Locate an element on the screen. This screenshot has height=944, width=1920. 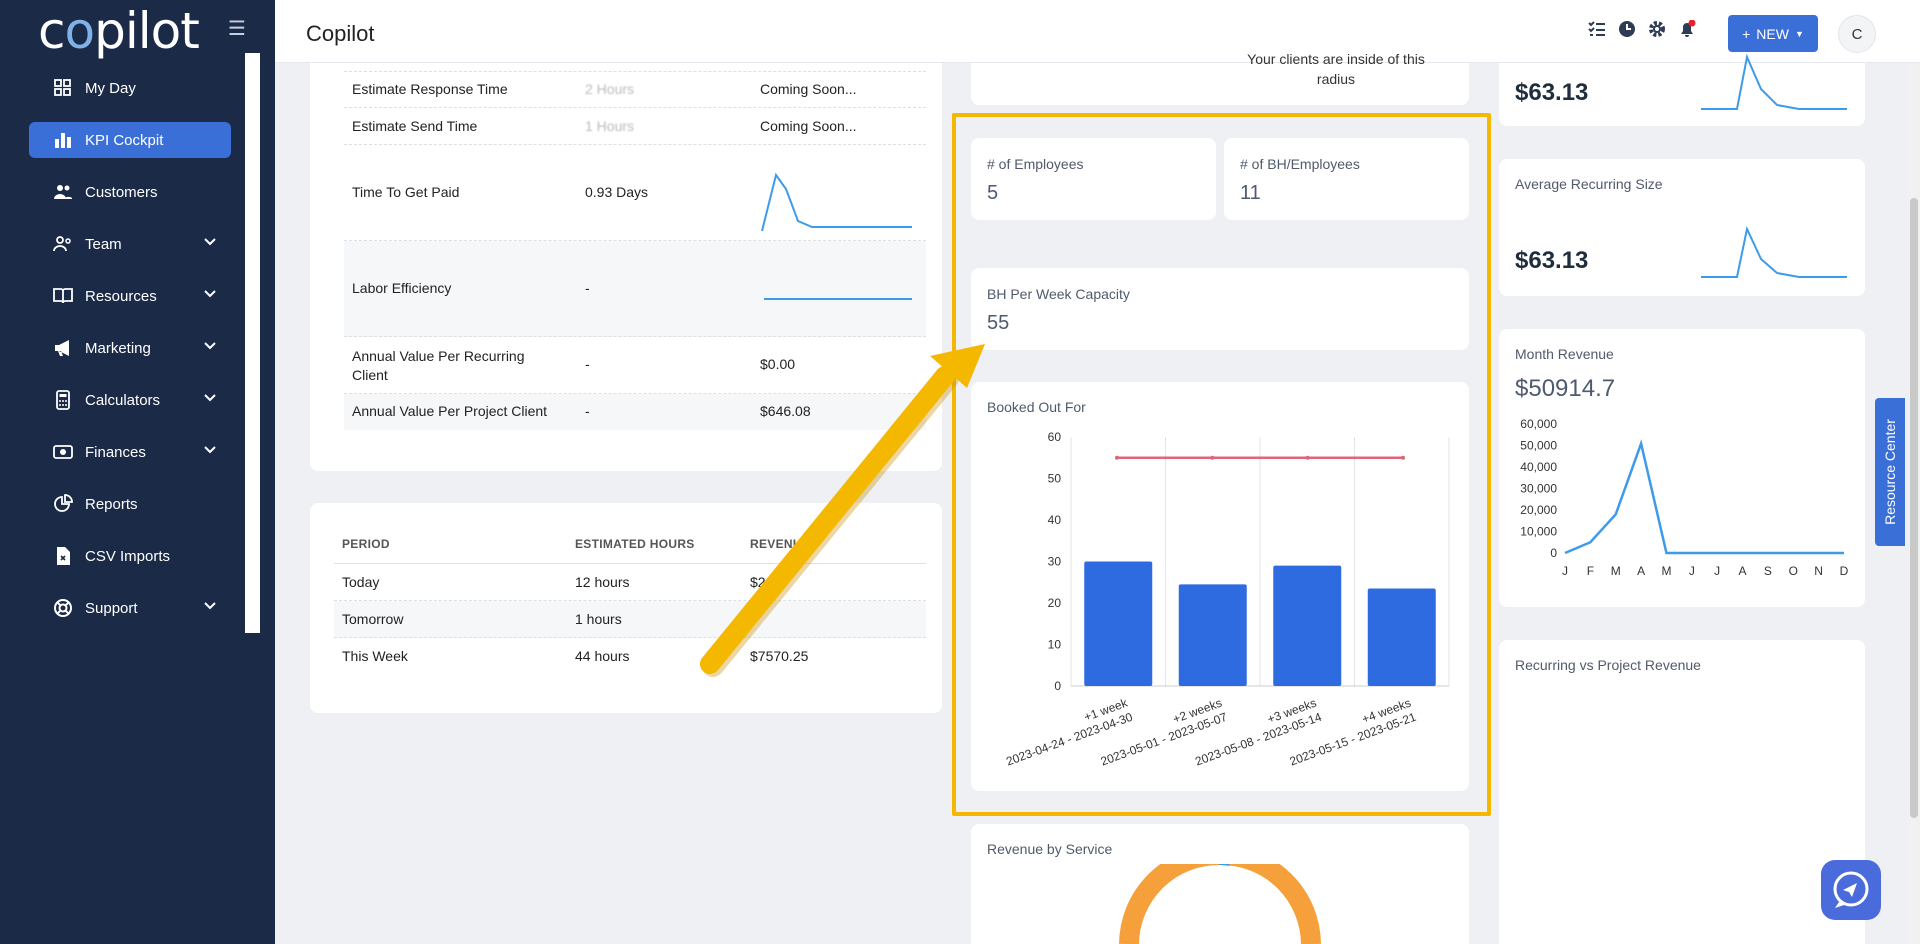
page-scrollbar is located at coordinates (1914, 503).